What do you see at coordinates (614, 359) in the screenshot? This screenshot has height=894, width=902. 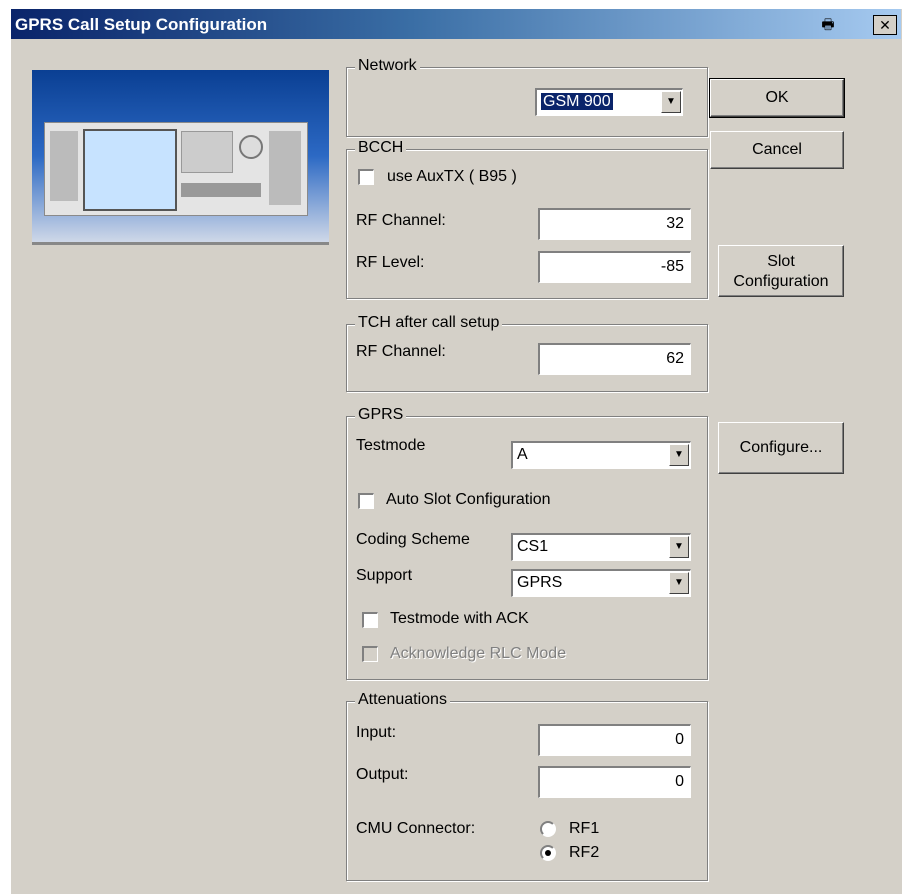 I see `tch-rf-channel-input: 62` at bounding box center [614, 359].